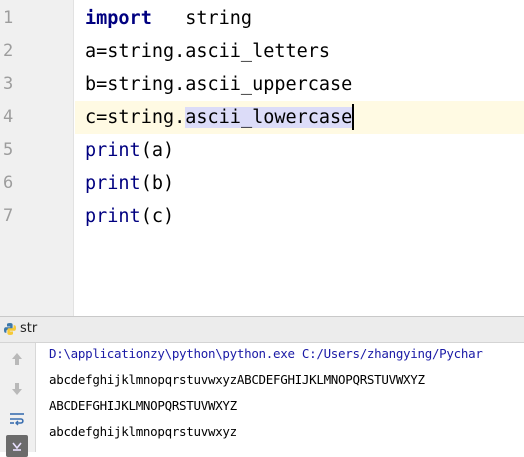  What do you see at coordinates (299, 150) in the screenshot?
I see `code-line: print(a)` at bounding box center [299, 150].